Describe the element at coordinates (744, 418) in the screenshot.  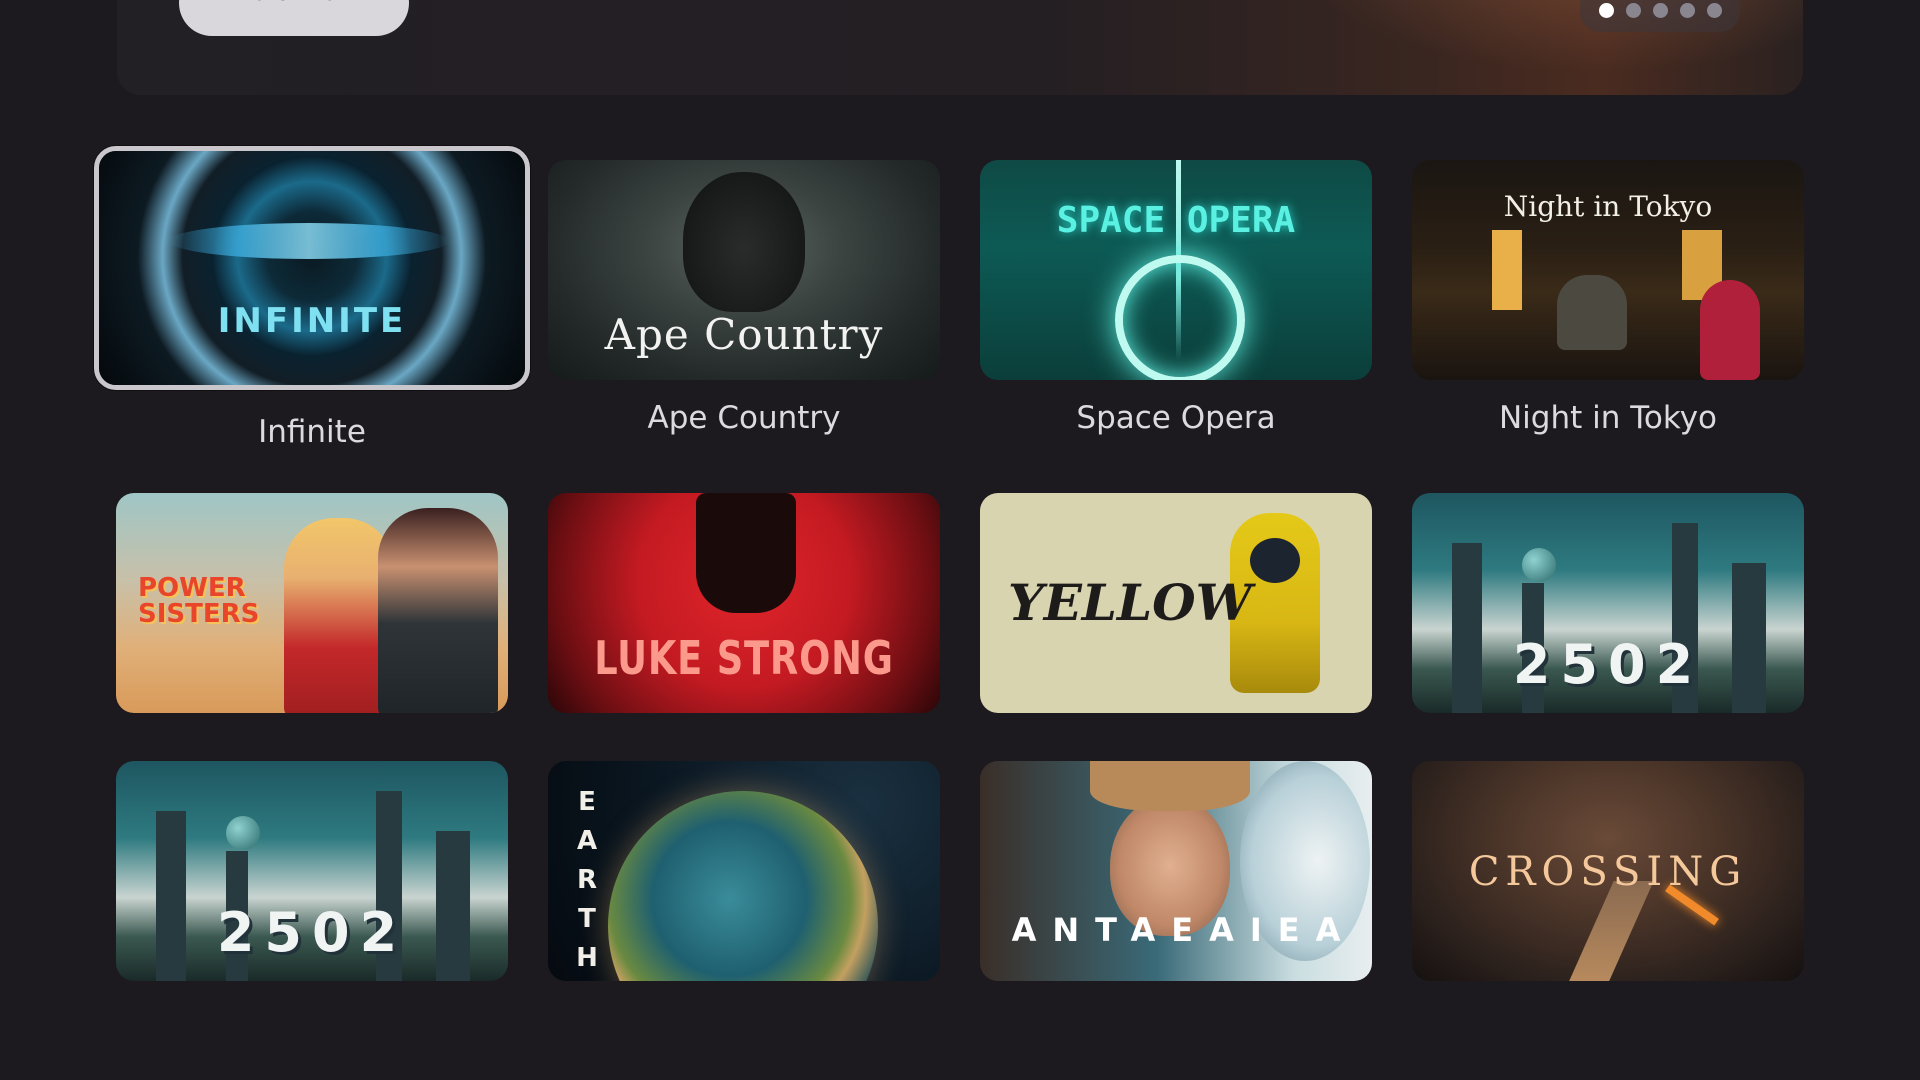
I see `title-card-label: Ape Country` at that location.